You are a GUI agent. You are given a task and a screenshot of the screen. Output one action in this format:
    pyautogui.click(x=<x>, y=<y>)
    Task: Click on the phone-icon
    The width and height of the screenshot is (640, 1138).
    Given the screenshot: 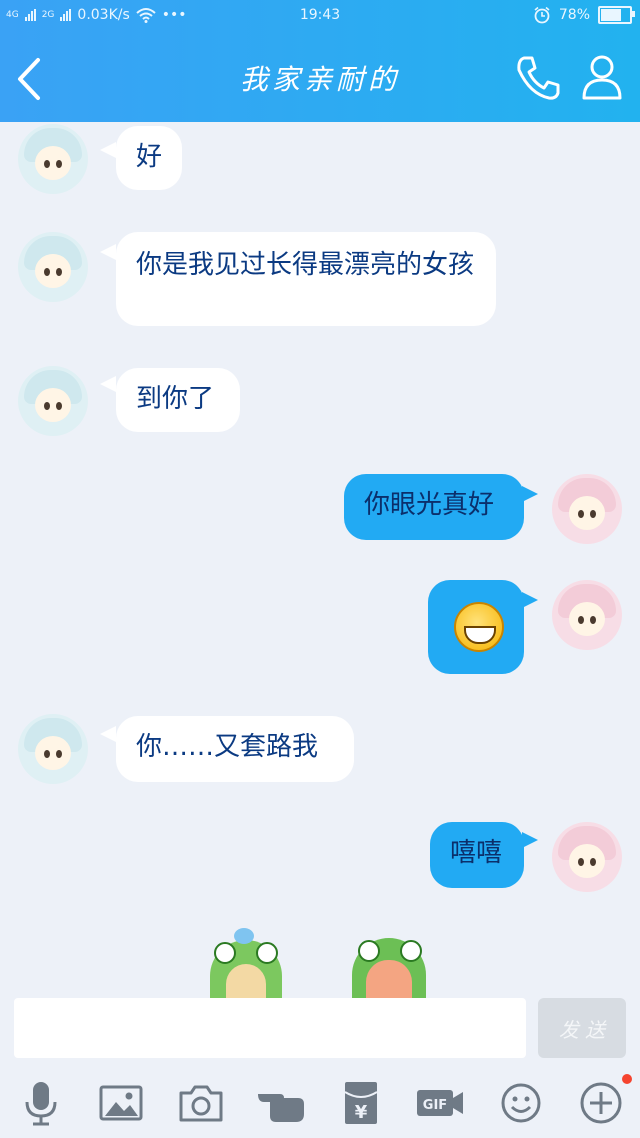 What is the action you would take?
    pyautogui.click(x=538, y=78)
    